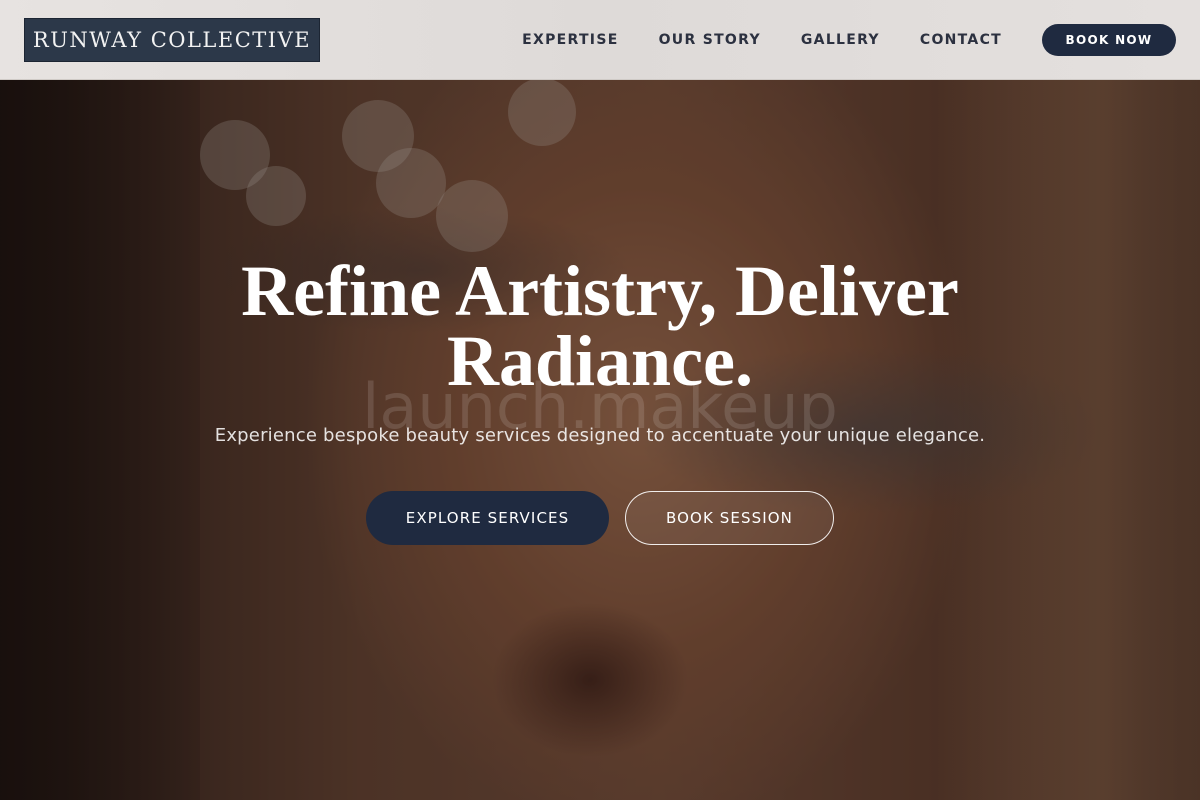 The height and width of the screenshot is (800, 1200). I want to click on book-now-button: BOOK NOW, so click(1109, 40).